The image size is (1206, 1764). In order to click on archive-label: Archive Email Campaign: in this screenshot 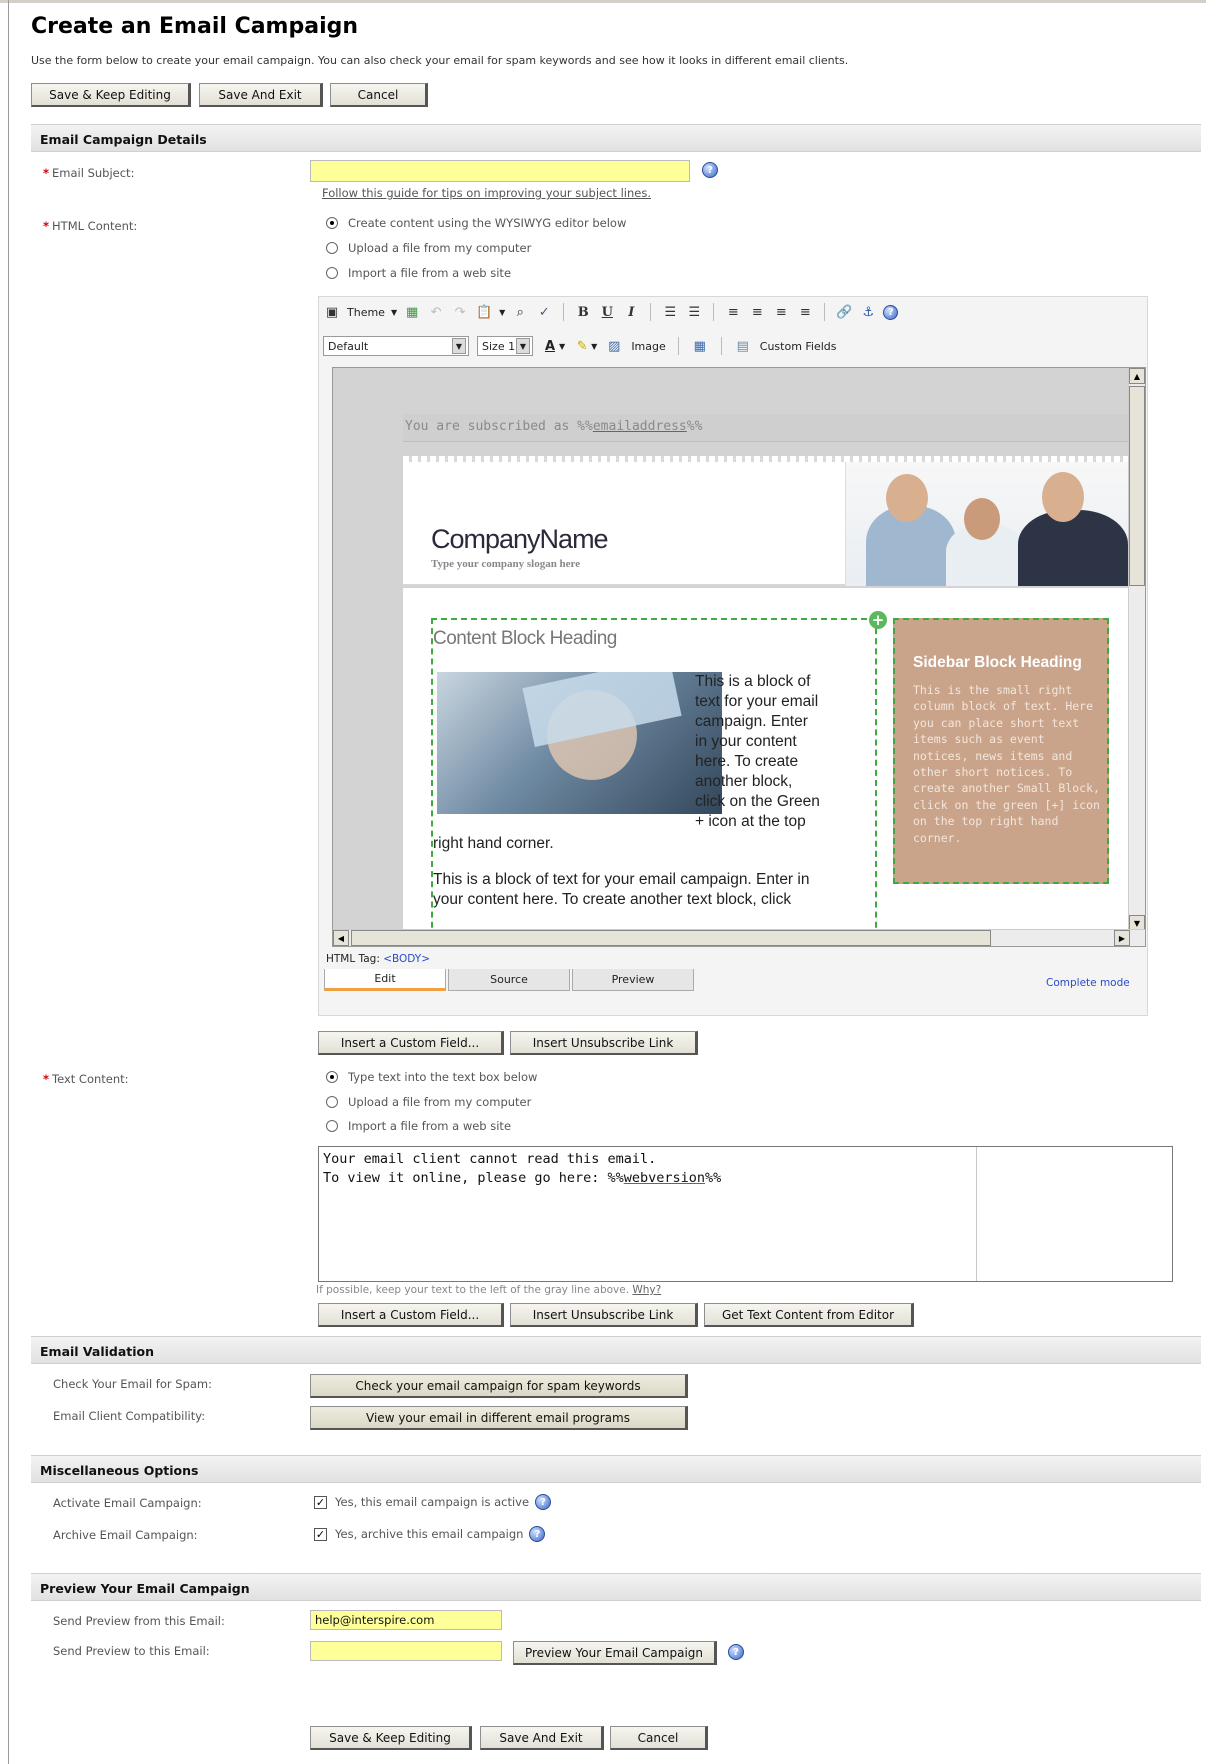, I will do `click(125, 1535)`.